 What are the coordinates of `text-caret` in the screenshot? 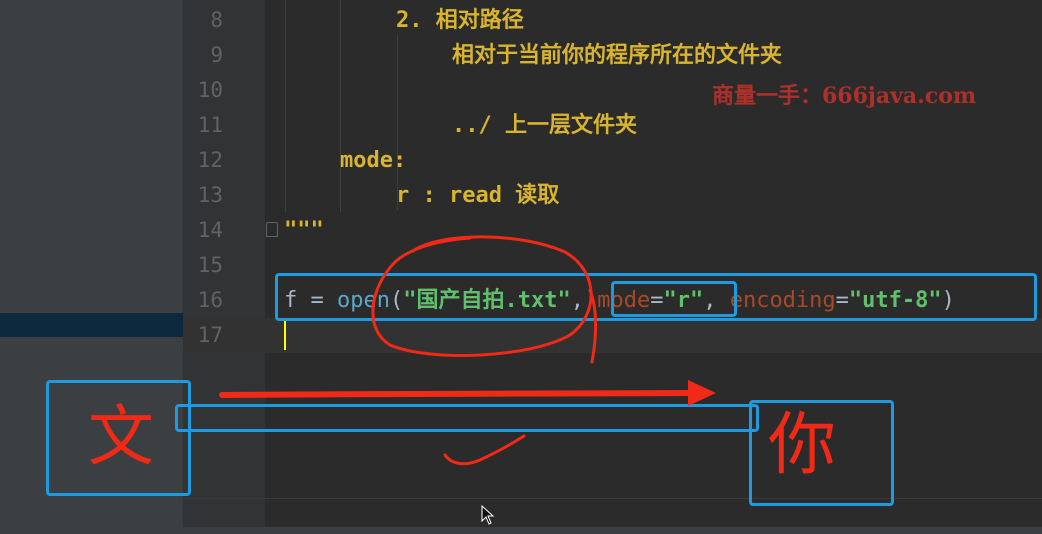 It's located at (285, 335).